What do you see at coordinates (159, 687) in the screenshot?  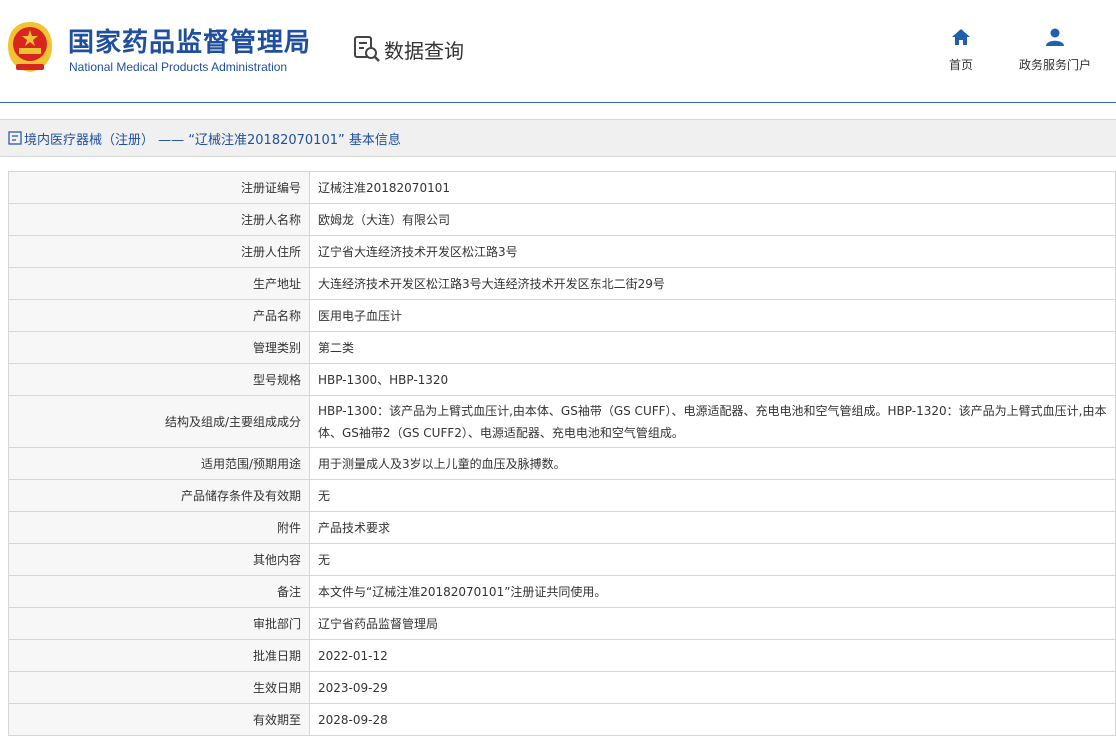 I see `row-label: 生效日期` at bounding box center [159, 687].